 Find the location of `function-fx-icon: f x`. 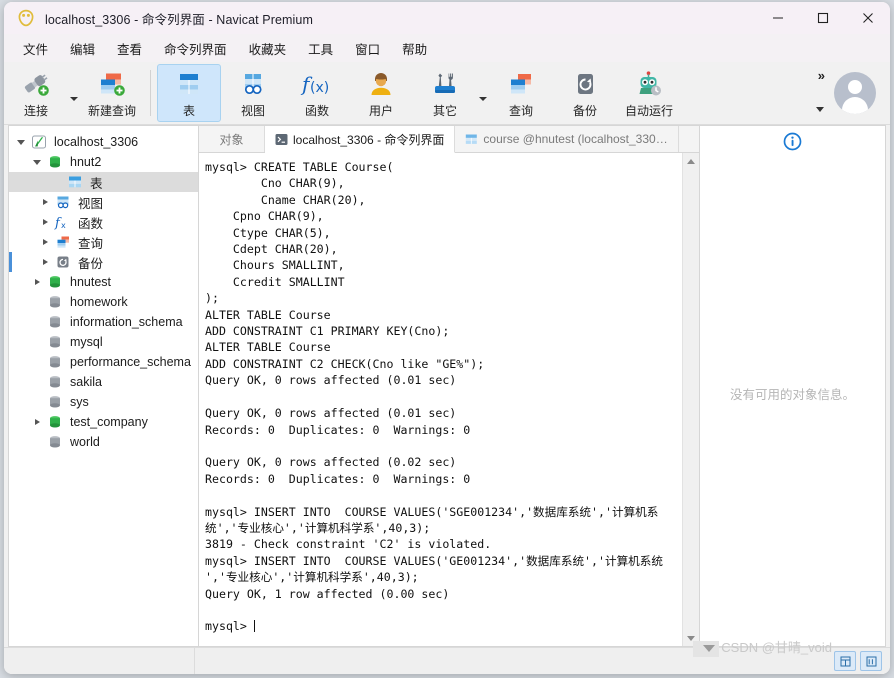

function-fx-icon: f x is located at coordinates (63, 222).